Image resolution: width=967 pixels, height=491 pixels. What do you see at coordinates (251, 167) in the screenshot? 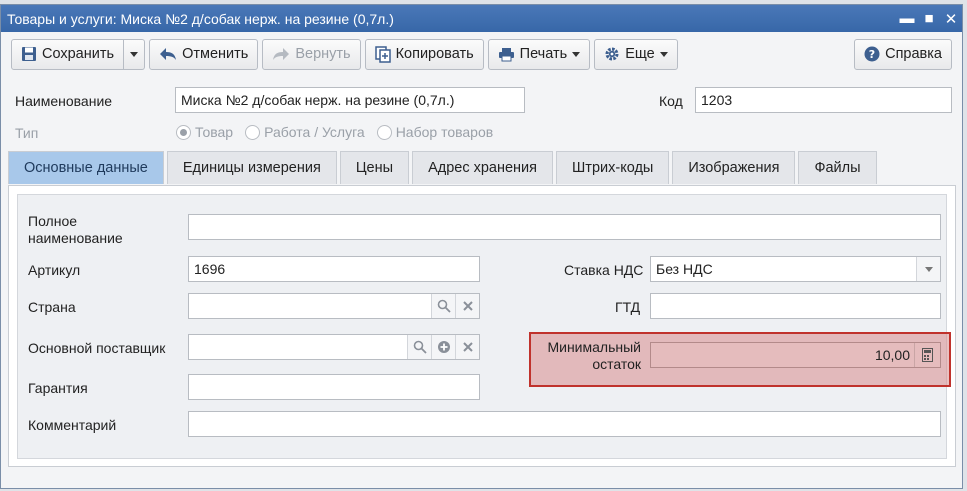
I see `tab-units: Единицы измерения` at bounding box center [251, 167].